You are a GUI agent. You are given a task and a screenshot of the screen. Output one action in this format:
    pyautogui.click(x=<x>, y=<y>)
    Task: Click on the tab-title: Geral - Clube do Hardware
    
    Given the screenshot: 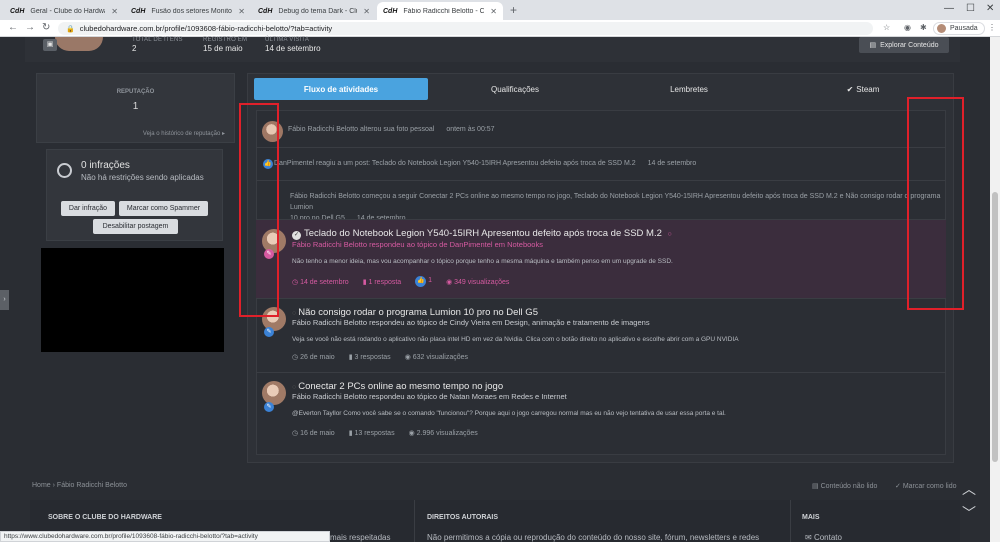 What is the action you would take?
    pyautogui.click(x=67, y=11)
    